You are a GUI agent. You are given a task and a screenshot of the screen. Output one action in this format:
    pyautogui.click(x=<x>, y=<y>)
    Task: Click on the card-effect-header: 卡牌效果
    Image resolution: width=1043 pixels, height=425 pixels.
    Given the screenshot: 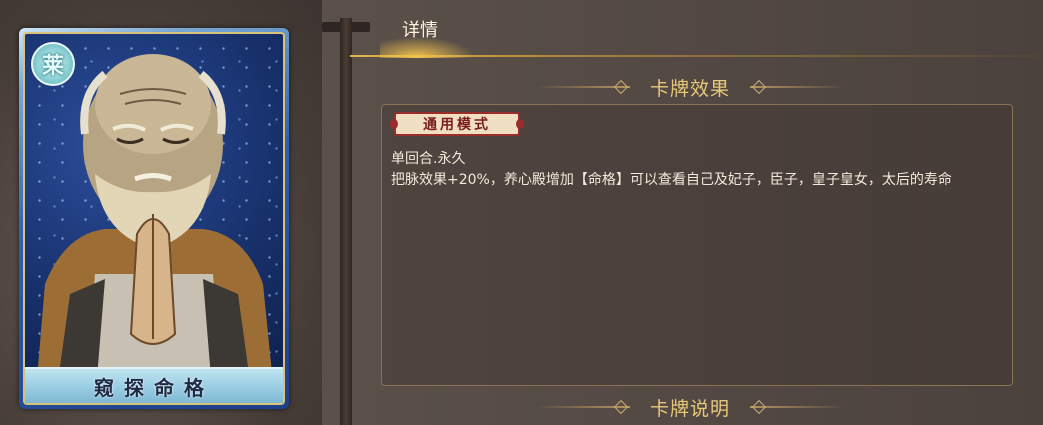 What is the action you would take?
    pyautogui.click(x=690, y=87)
    